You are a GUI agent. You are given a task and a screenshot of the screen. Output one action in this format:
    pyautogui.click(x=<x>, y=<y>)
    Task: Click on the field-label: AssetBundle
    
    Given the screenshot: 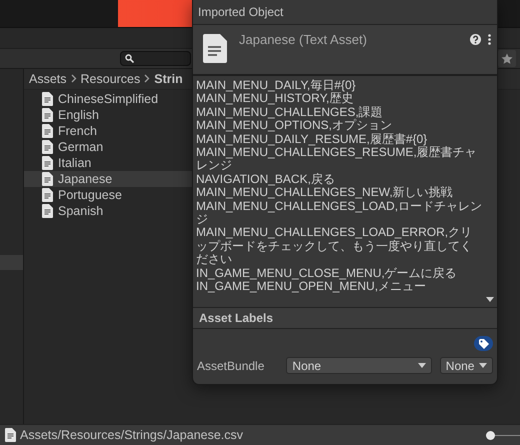 What is the action you would take?
    pyautogui.click(x=231, y=365)
    